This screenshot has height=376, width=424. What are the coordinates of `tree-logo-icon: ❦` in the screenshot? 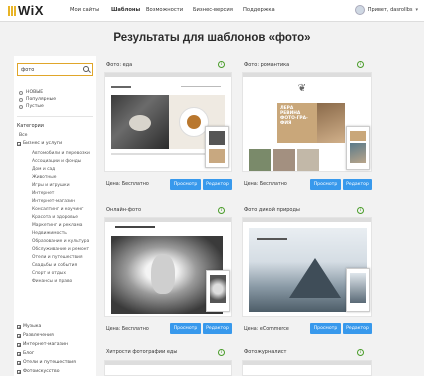 It's located at (302, 88).